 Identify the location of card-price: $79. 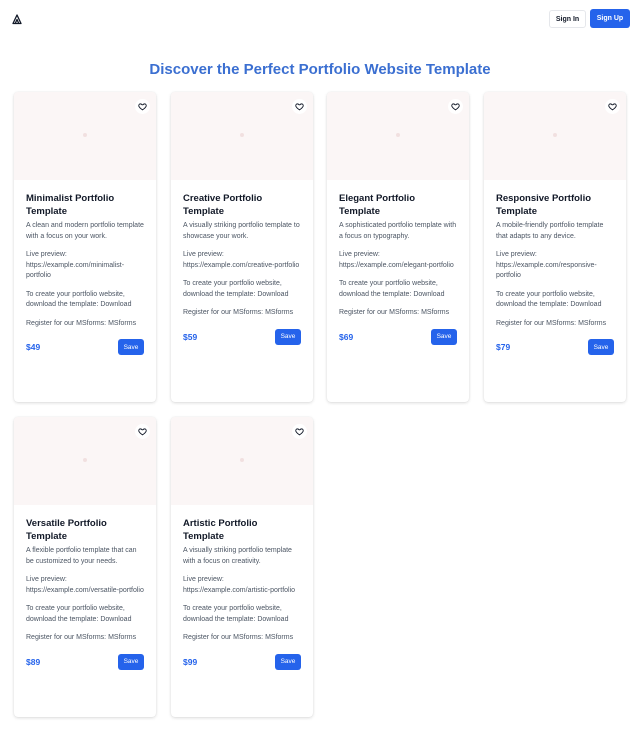
(503, 347).